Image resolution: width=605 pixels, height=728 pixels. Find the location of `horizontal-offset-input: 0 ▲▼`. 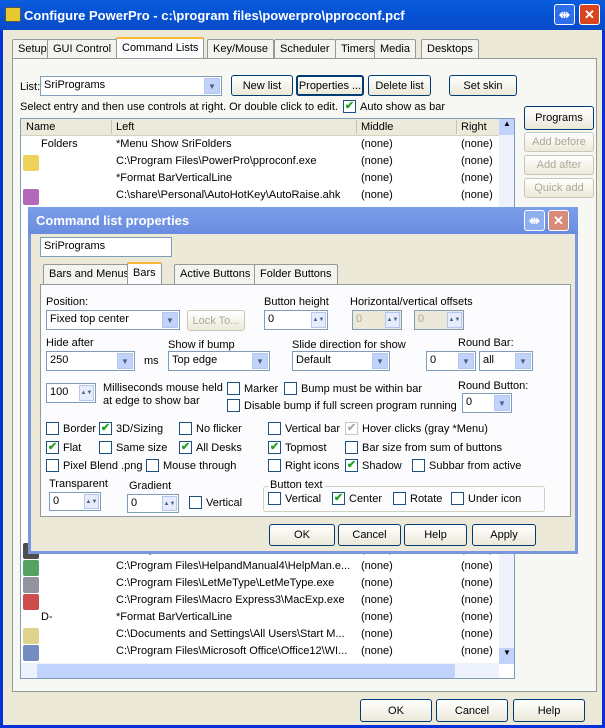

horizontal-offset-input: 0 ▲▼ is located at coordinates (377, 320).